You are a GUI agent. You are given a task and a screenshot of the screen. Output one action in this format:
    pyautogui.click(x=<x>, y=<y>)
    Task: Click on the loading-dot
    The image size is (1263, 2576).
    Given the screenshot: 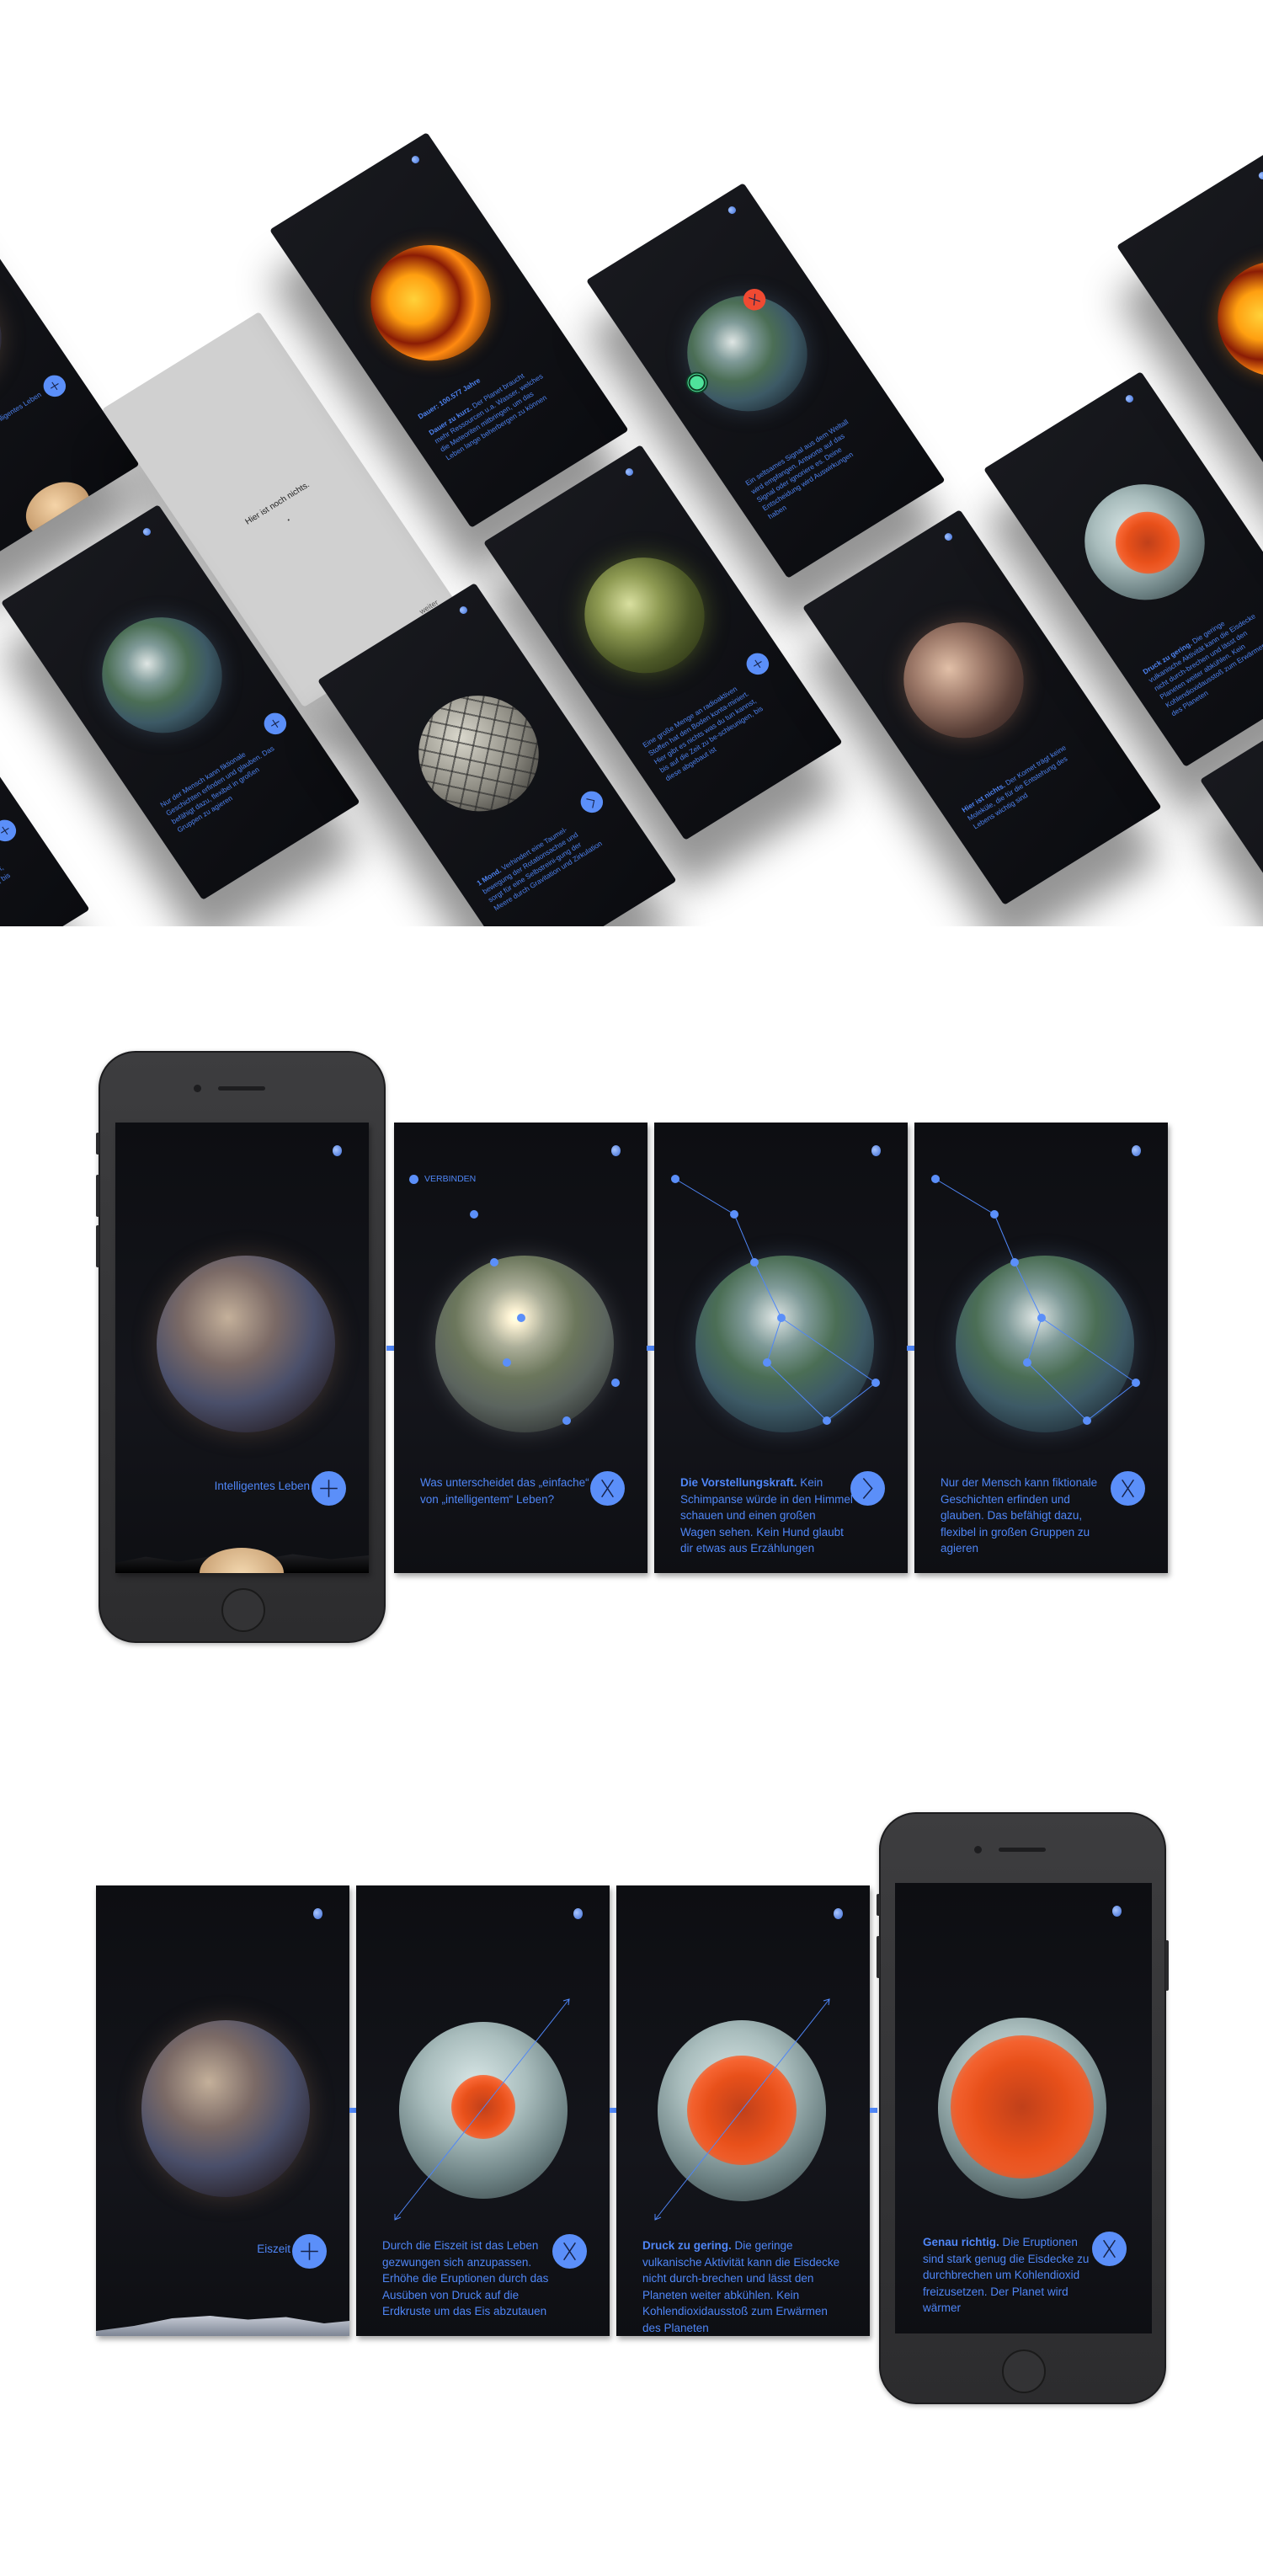 What is the action you would take?
    pyautogui.click(x=288, y=520)
    